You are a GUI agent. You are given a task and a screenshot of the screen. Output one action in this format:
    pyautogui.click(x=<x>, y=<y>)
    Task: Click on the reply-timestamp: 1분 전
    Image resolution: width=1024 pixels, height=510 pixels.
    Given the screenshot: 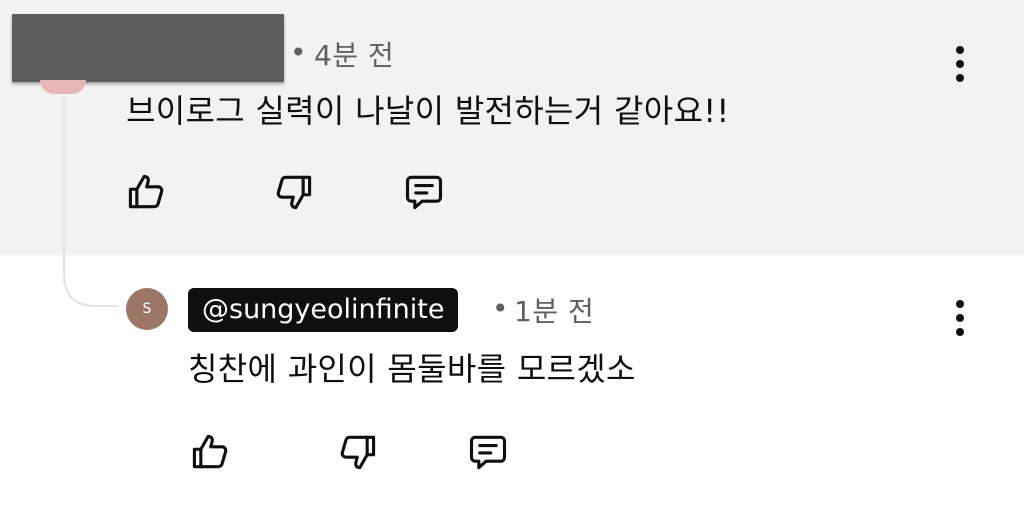 What is the action you would take?
    pyautogui.click(x=554, y=311)
    